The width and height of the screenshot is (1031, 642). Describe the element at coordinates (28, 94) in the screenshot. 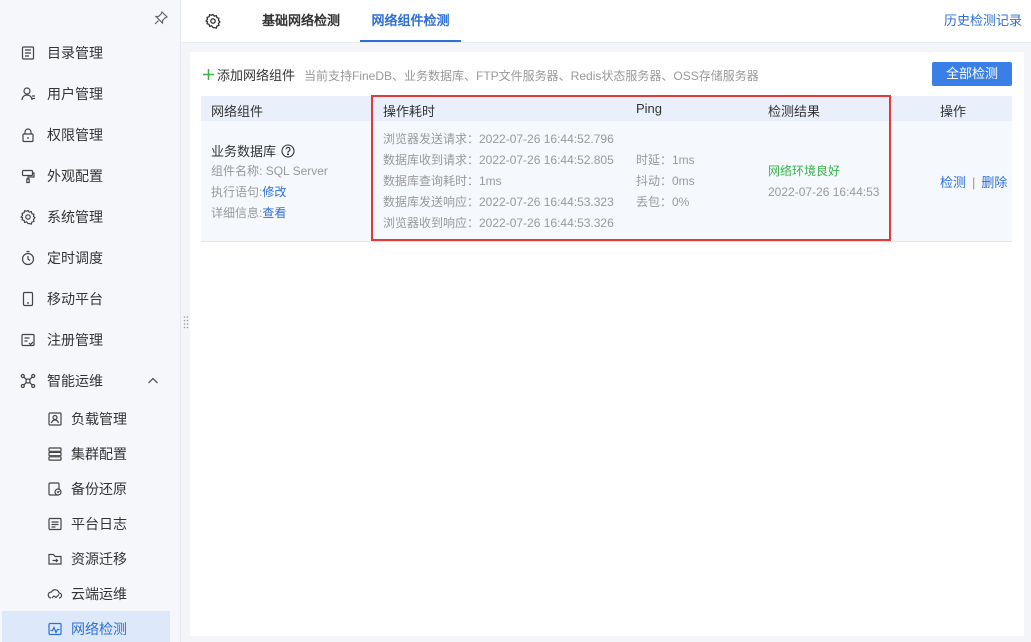

I see `user-icon` at that location.